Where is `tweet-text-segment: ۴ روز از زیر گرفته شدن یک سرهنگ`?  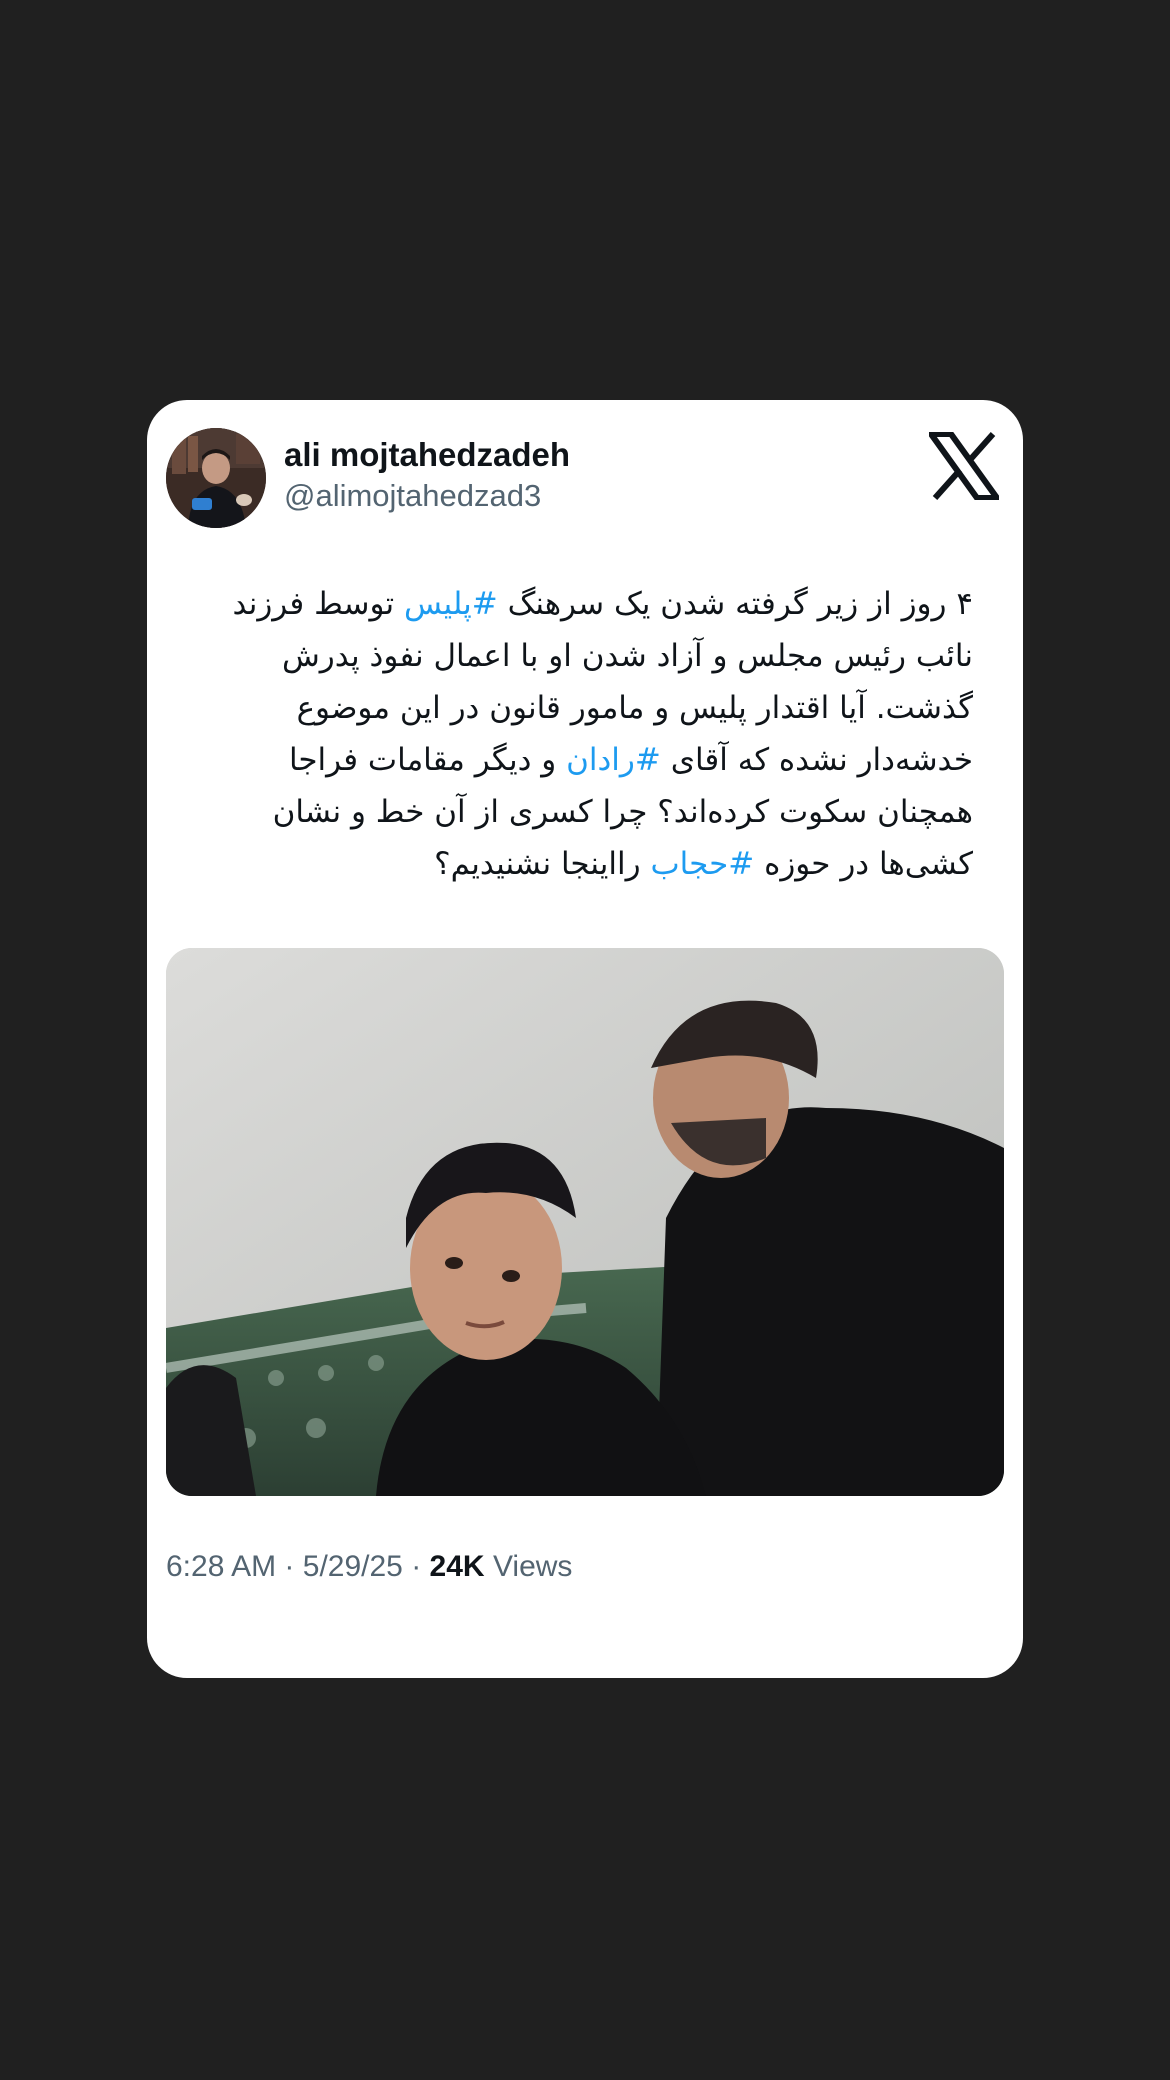
tweet-text-segment: ۴ روز از زیر گرفته شدن یک سرهنگ is located at coordinates (735, 604).